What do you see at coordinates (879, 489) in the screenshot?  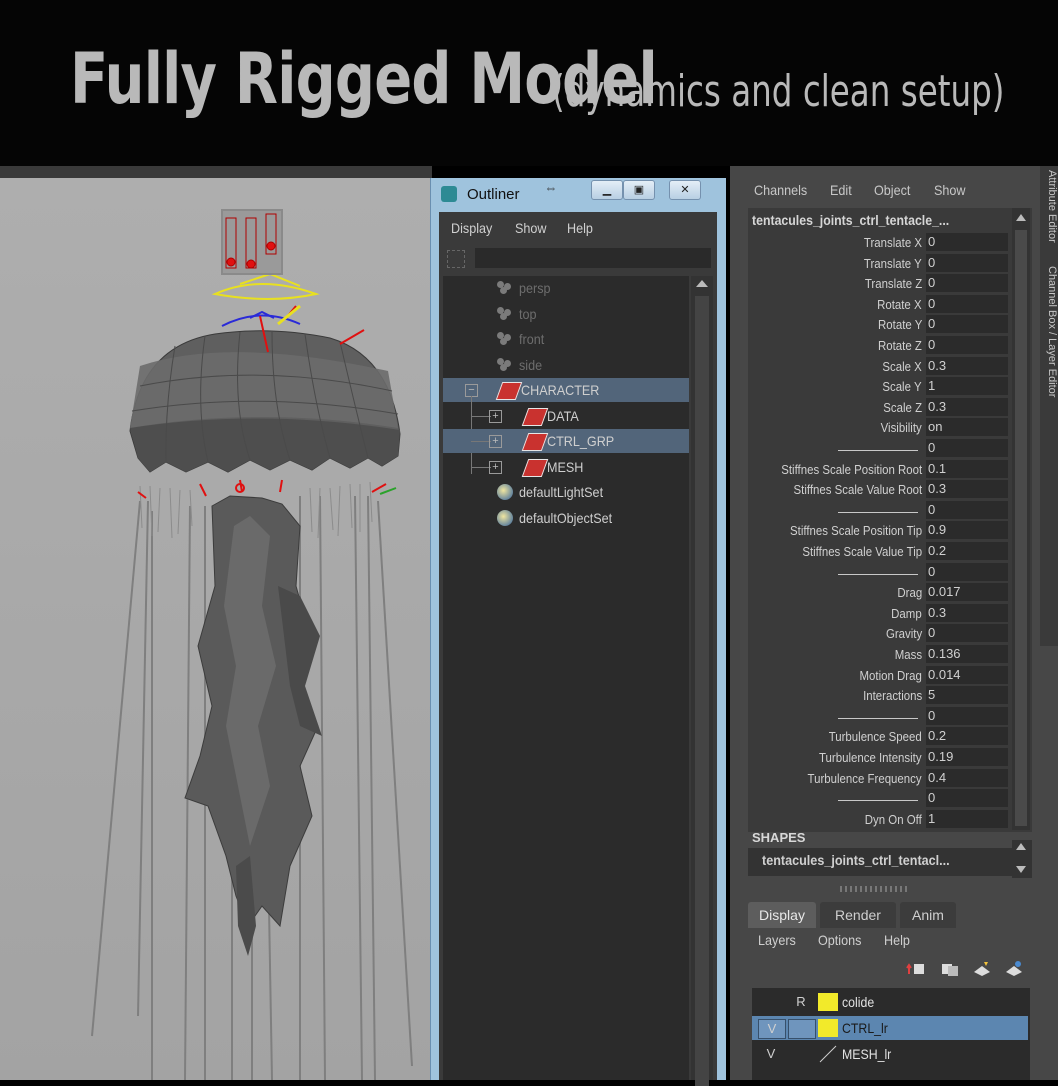 I see `attribute-row: Stiffnes Scale Value Root 0.3` at bounding box center [879, 489].